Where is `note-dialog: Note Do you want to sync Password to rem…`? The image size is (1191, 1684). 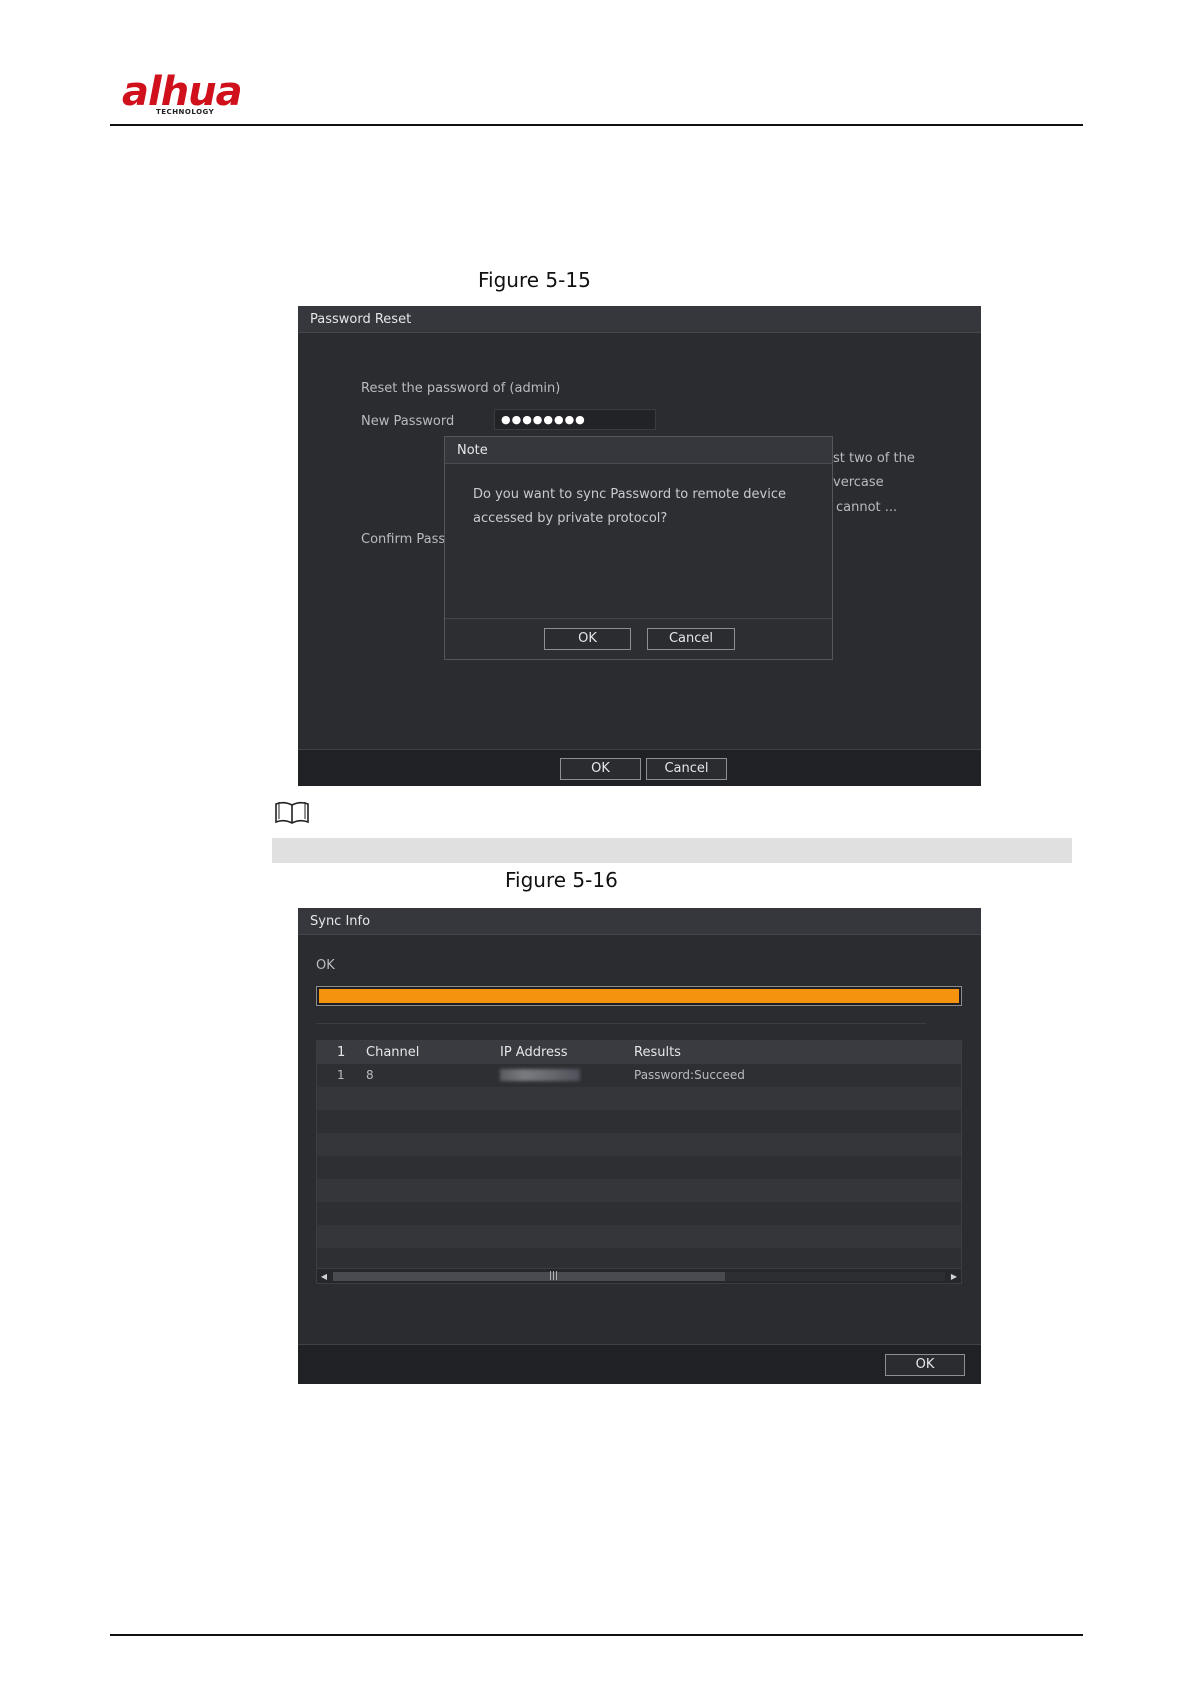
note-dialog: Note Do you want to sync Password to rem… is located at coordinates (638, 548).